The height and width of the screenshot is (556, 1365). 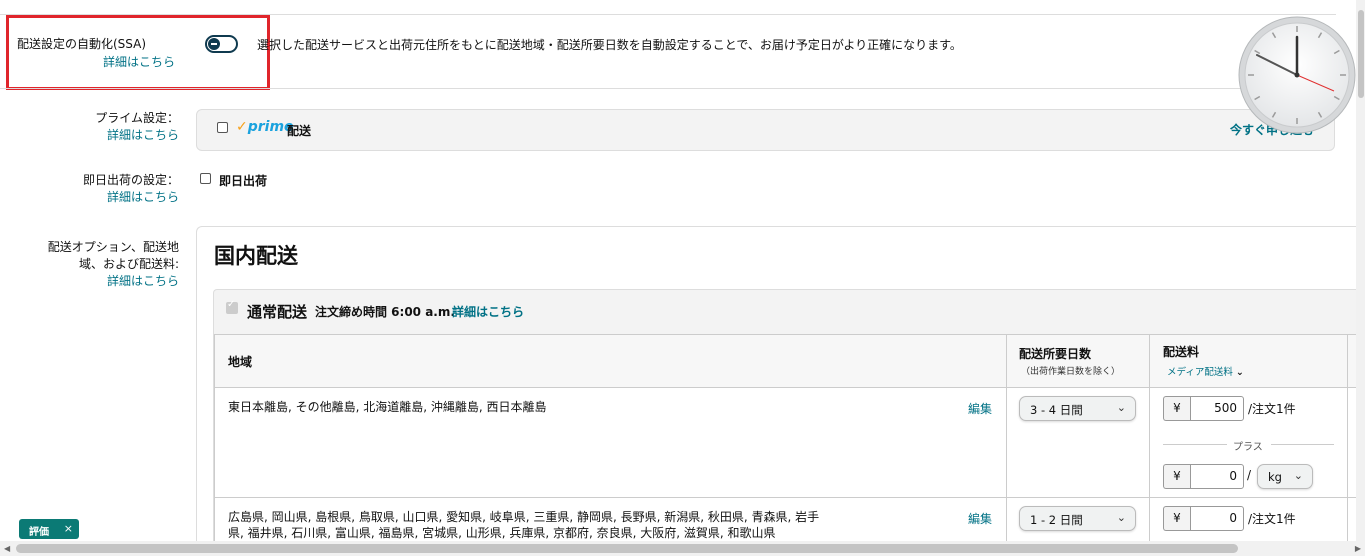 I want to click on vertical-scroll-thumb, so click(x=1361, y=54).